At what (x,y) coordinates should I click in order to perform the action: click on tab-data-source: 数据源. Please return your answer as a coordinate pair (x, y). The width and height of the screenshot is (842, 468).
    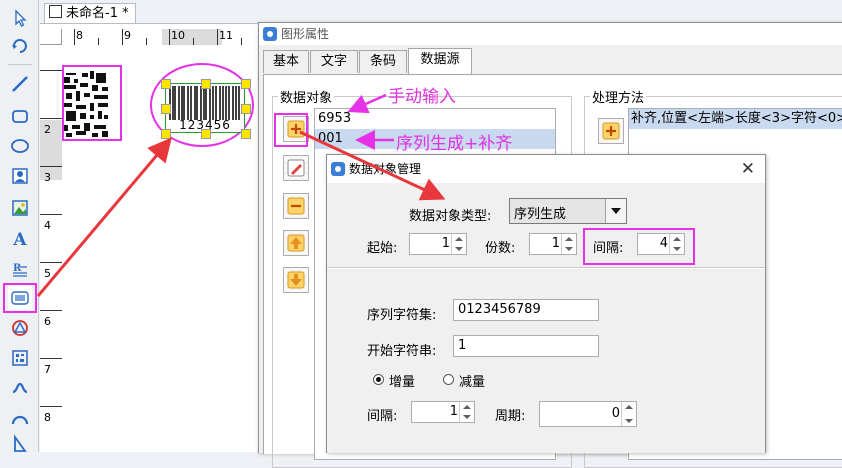
    Looking at the image, I should click on (440, 61).